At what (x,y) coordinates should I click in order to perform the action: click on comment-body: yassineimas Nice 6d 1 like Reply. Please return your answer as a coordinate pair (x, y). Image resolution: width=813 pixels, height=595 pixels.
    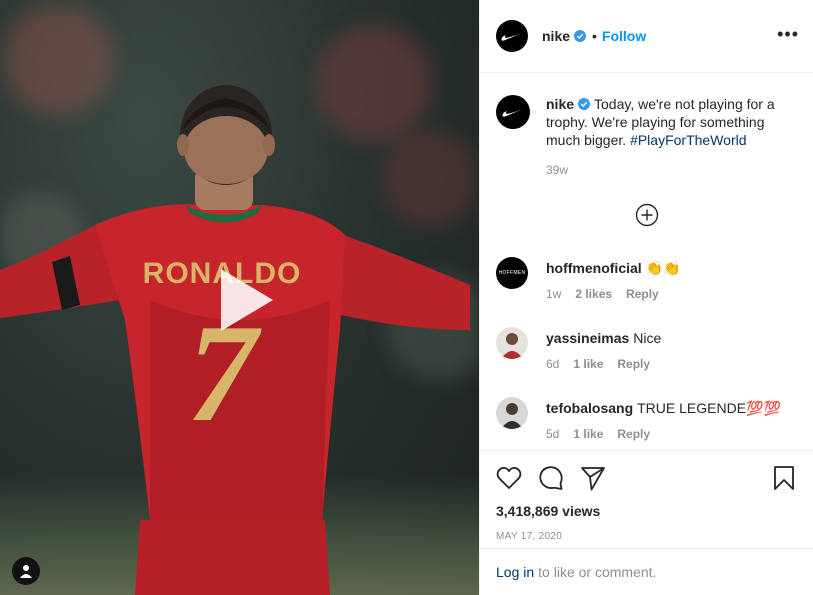
    Looking at the image, I should click on (603, 350).